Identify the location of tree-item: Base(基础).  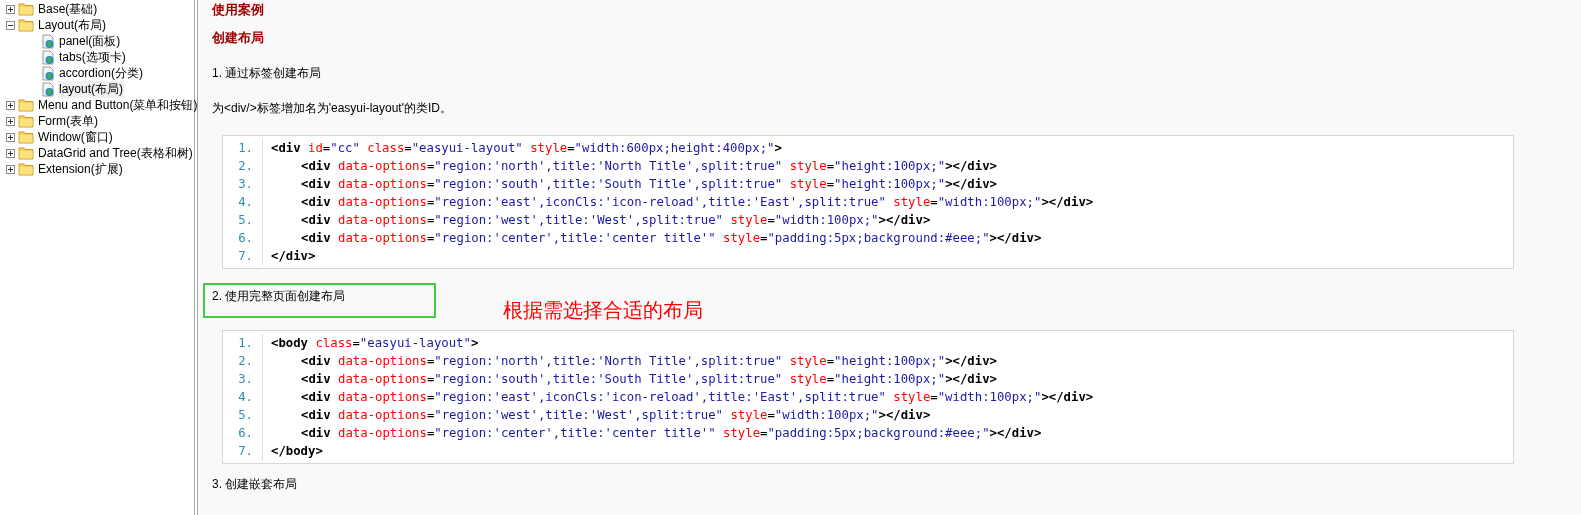
(68, 9).